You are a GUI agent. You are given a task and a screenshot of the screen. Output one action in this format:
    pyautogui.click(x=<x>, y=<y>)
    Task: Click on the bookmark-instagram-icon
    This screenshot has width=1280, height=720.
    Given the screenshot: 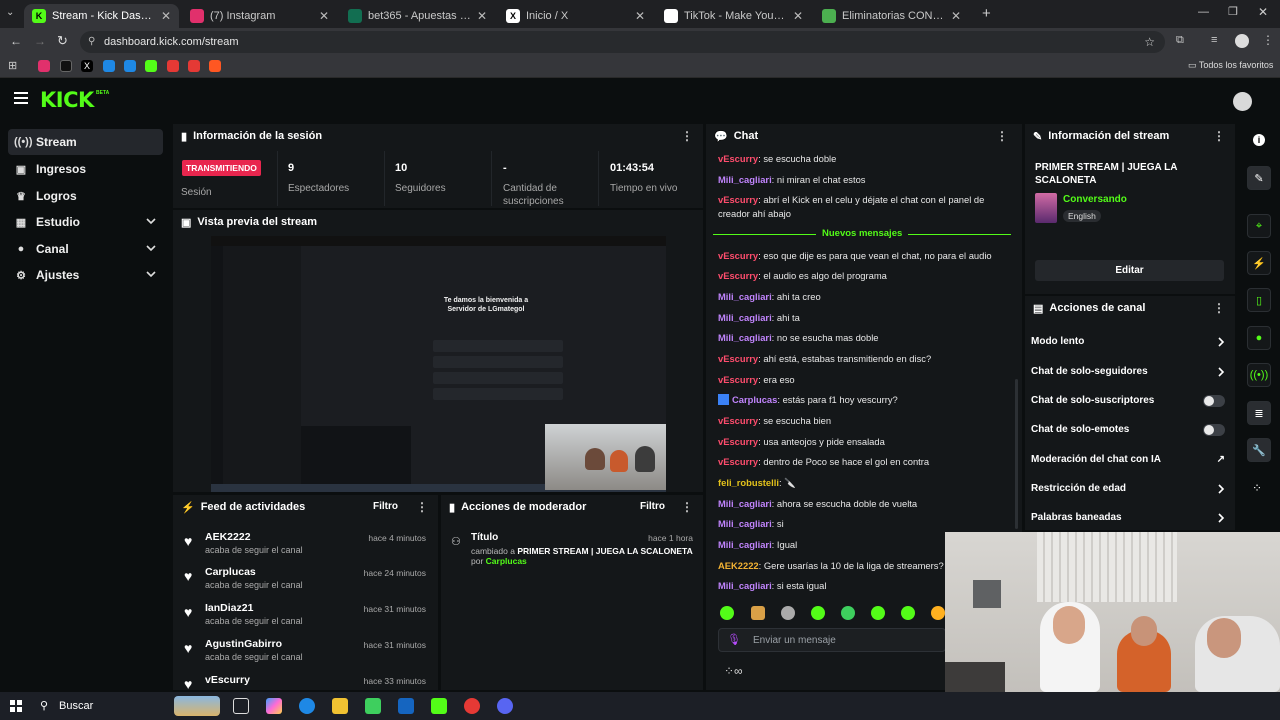 What is the action you would take?
    pyautogui.click(x=44, y=66)
    